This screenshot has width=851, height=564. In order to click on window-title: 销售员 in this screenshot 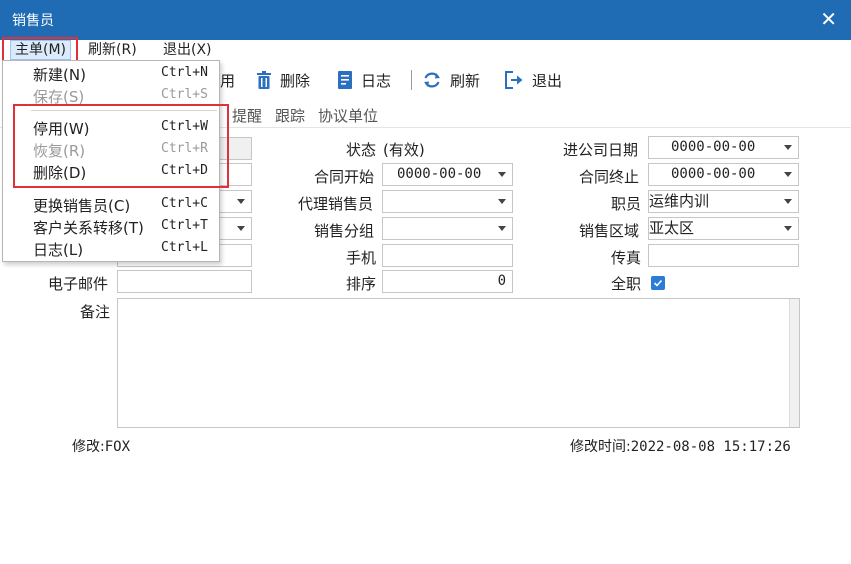, I will do `click(33, 21)`.